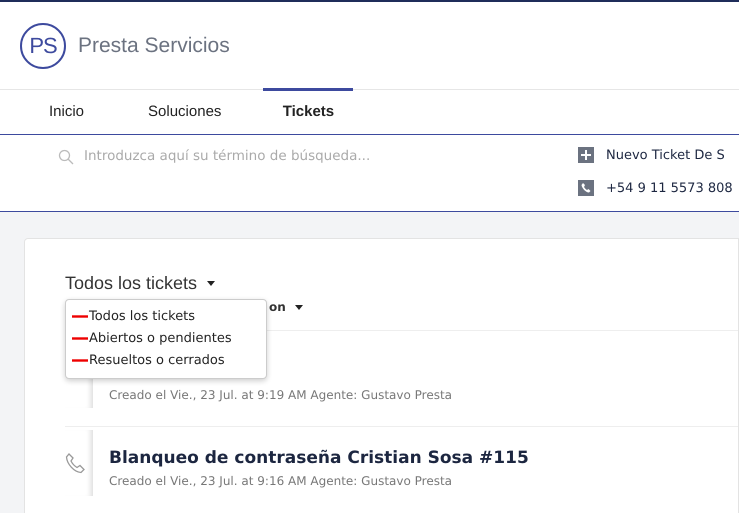 The height and width of the screenshot is (513, 739). I want to click on filter-dropdown: Todos los tickets, so click(140, 283).